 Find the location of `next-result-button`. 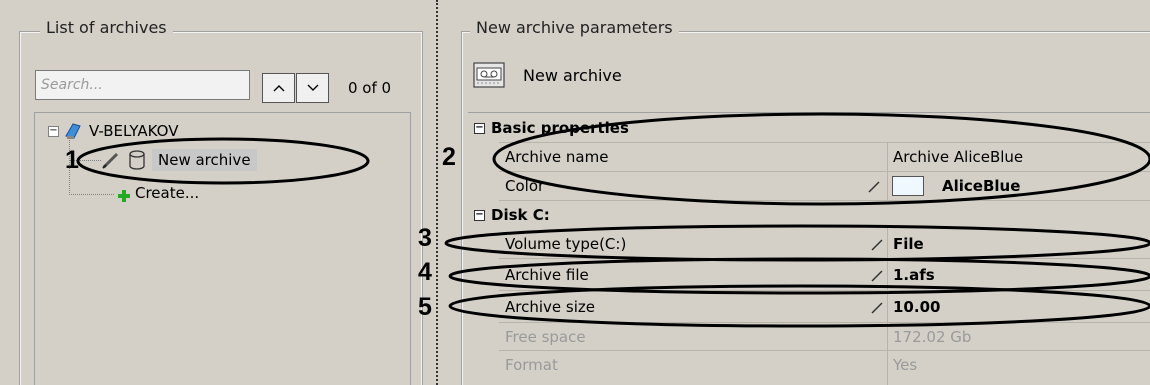

next-result-button is located at coordinates (312, 88).